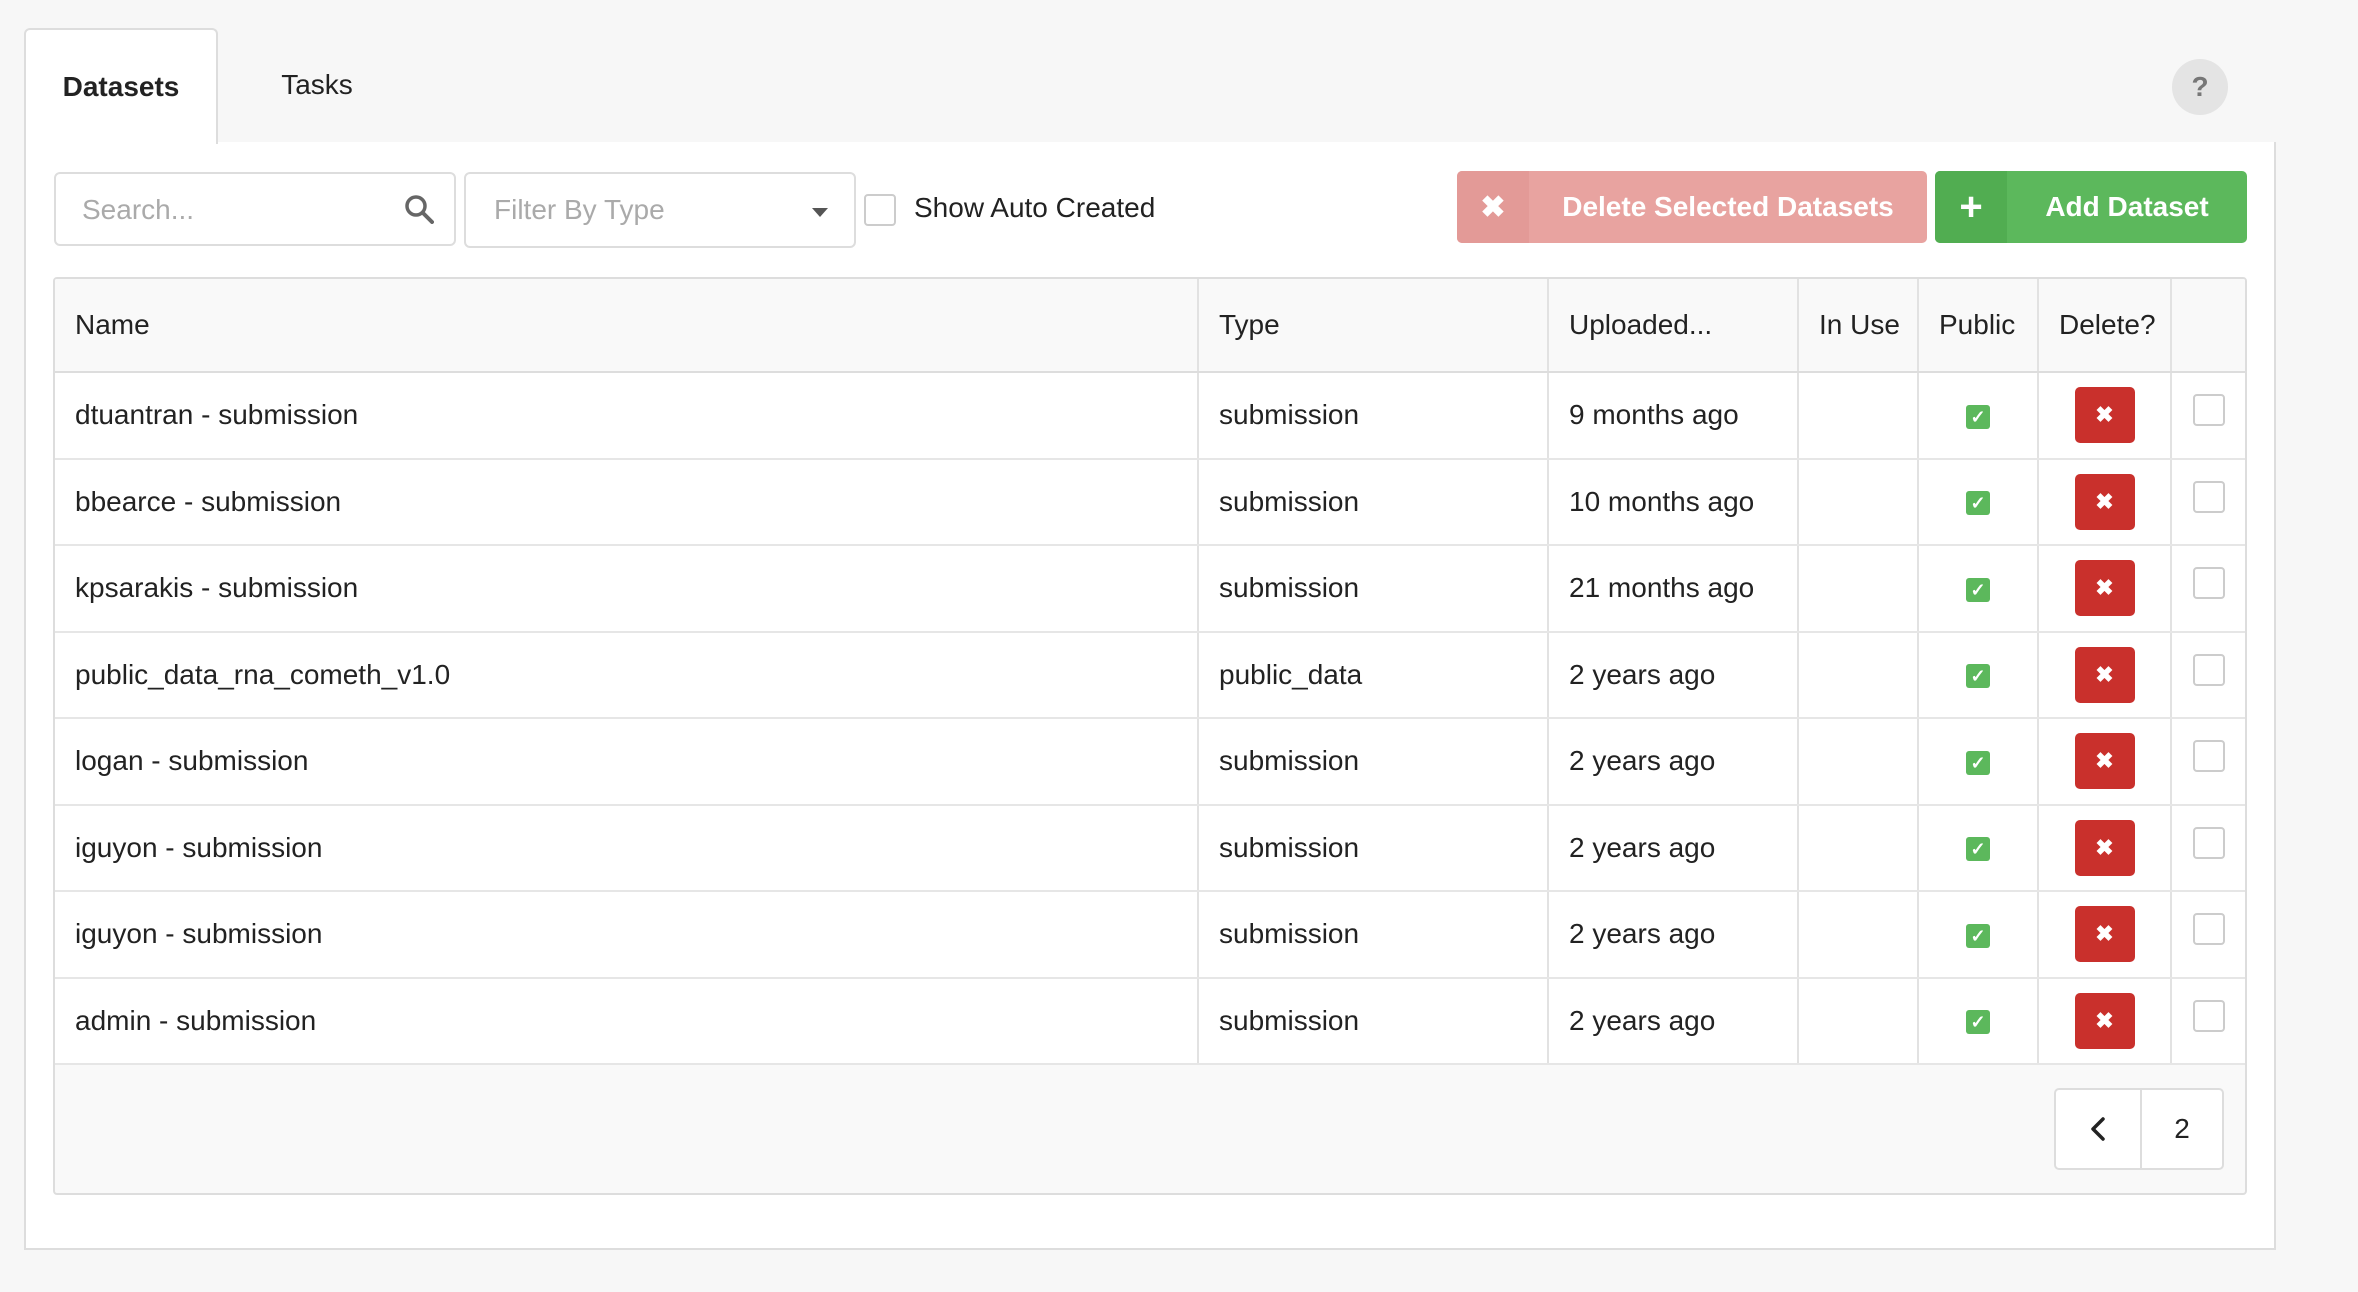 The width and height of the screenshot is (2358, 1292). Describe the element at coordinates (627, 589) in the screenshot. I see `cell-name: kpsarakis - submission` at that location.